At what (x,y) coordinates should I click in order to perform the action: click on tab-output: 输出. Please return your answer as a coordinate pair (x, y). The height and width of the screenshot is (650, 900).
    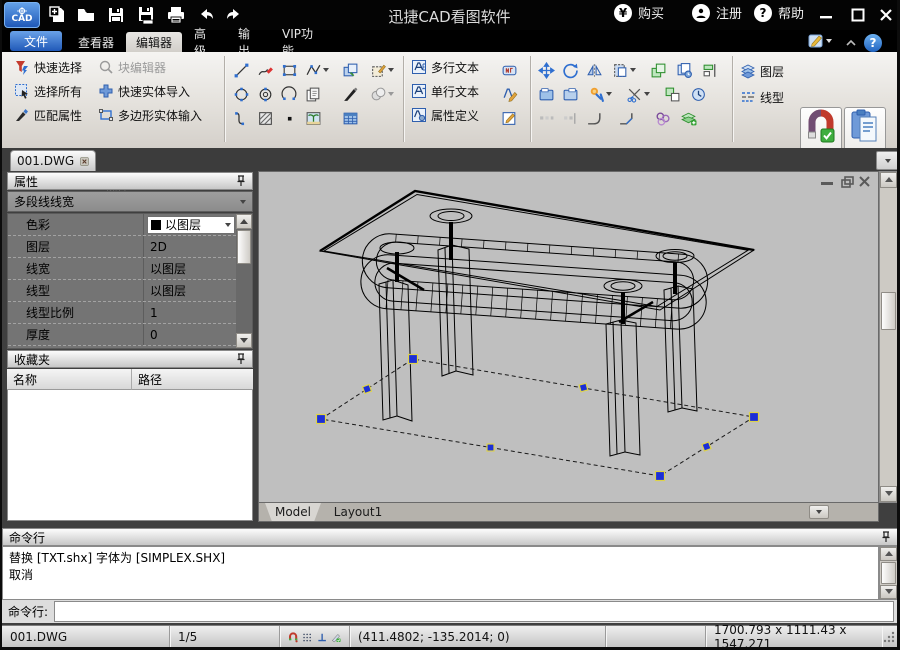
    Looking at the image, I should click on (249, 42).